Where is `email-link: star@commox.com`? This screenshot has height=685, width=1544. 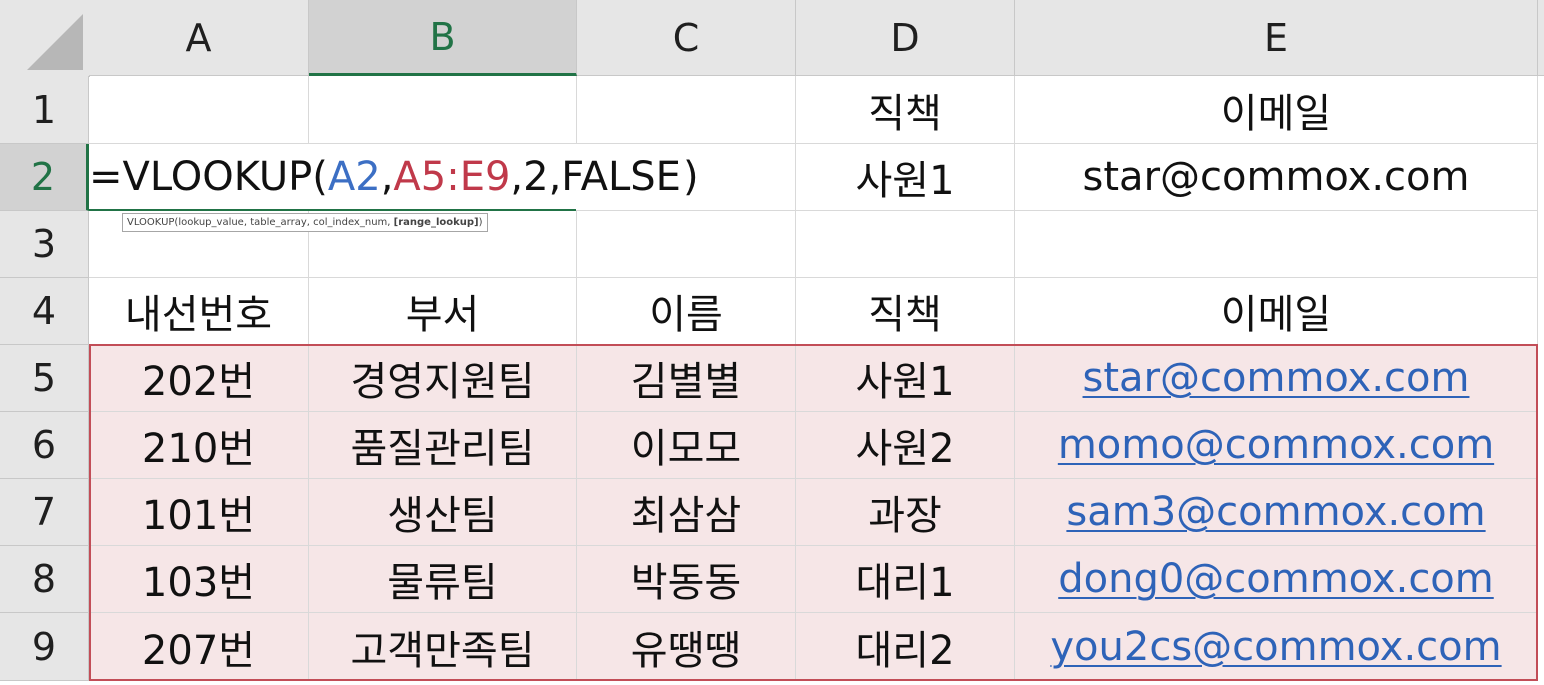
email-link: star@commox.com is located at coordinates (1276, 378).